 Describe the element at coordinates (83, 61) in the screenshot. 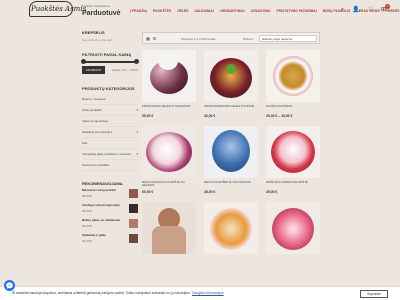

I see `slider-handle-min` at that location.